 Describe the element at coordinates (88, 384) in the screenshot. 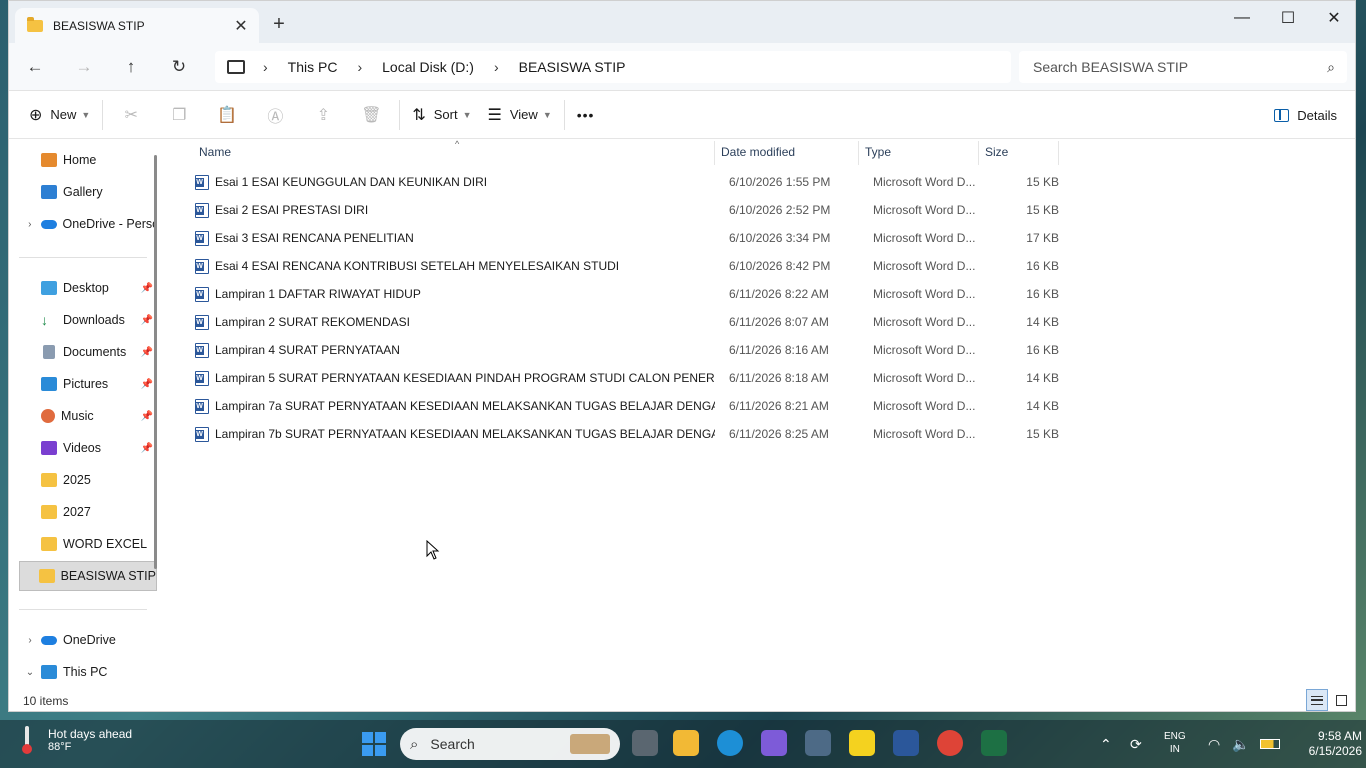

I see `sidebar-item-pictures: Pictures 📌` at that location.